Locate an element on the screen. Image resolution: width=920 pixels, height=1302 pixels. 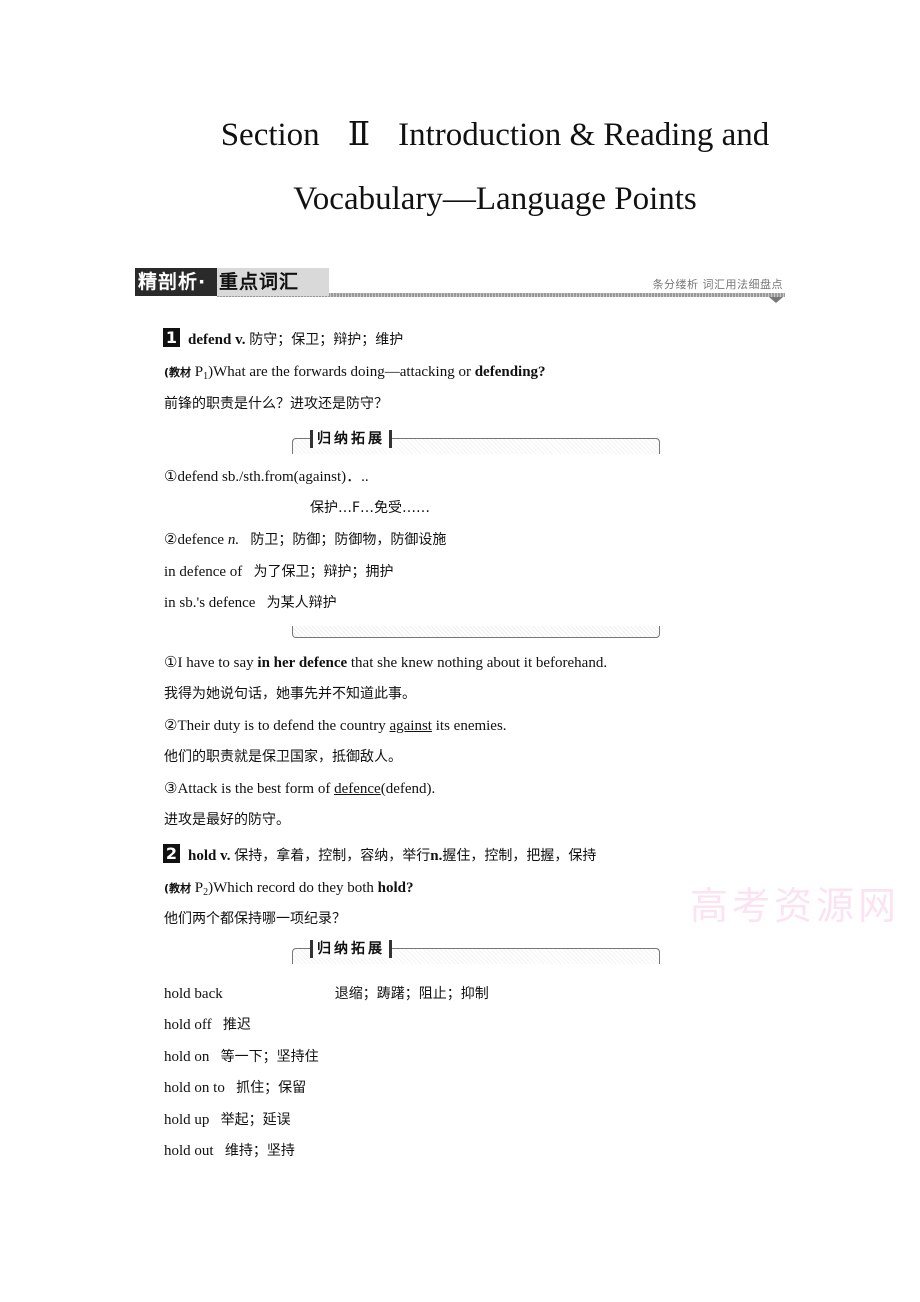
entry-headword-line: hold v. 保持，拿着，控制，容纳，举行n.握住，控制，把握，保持 is located at coordinates (392, 856).